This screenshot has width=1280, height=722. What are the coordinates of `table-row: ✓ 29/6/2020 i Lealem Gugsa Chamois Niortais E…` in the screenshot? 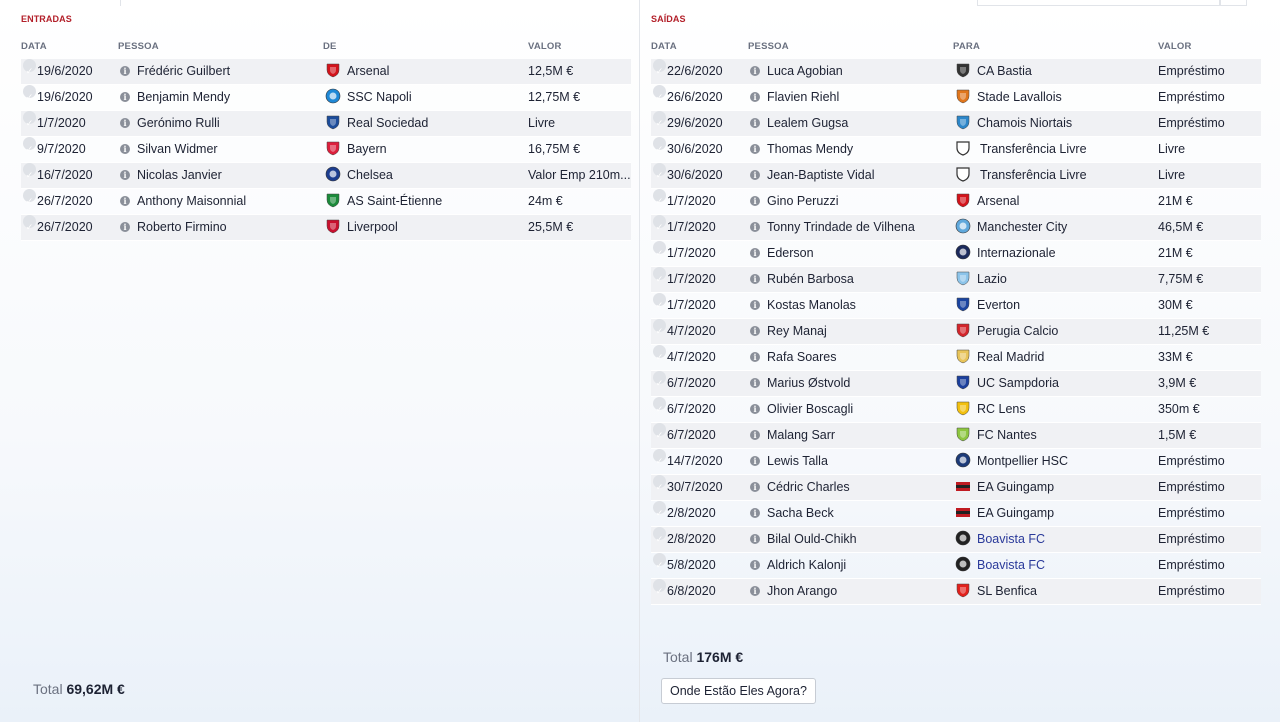 It's located at (956, 124).